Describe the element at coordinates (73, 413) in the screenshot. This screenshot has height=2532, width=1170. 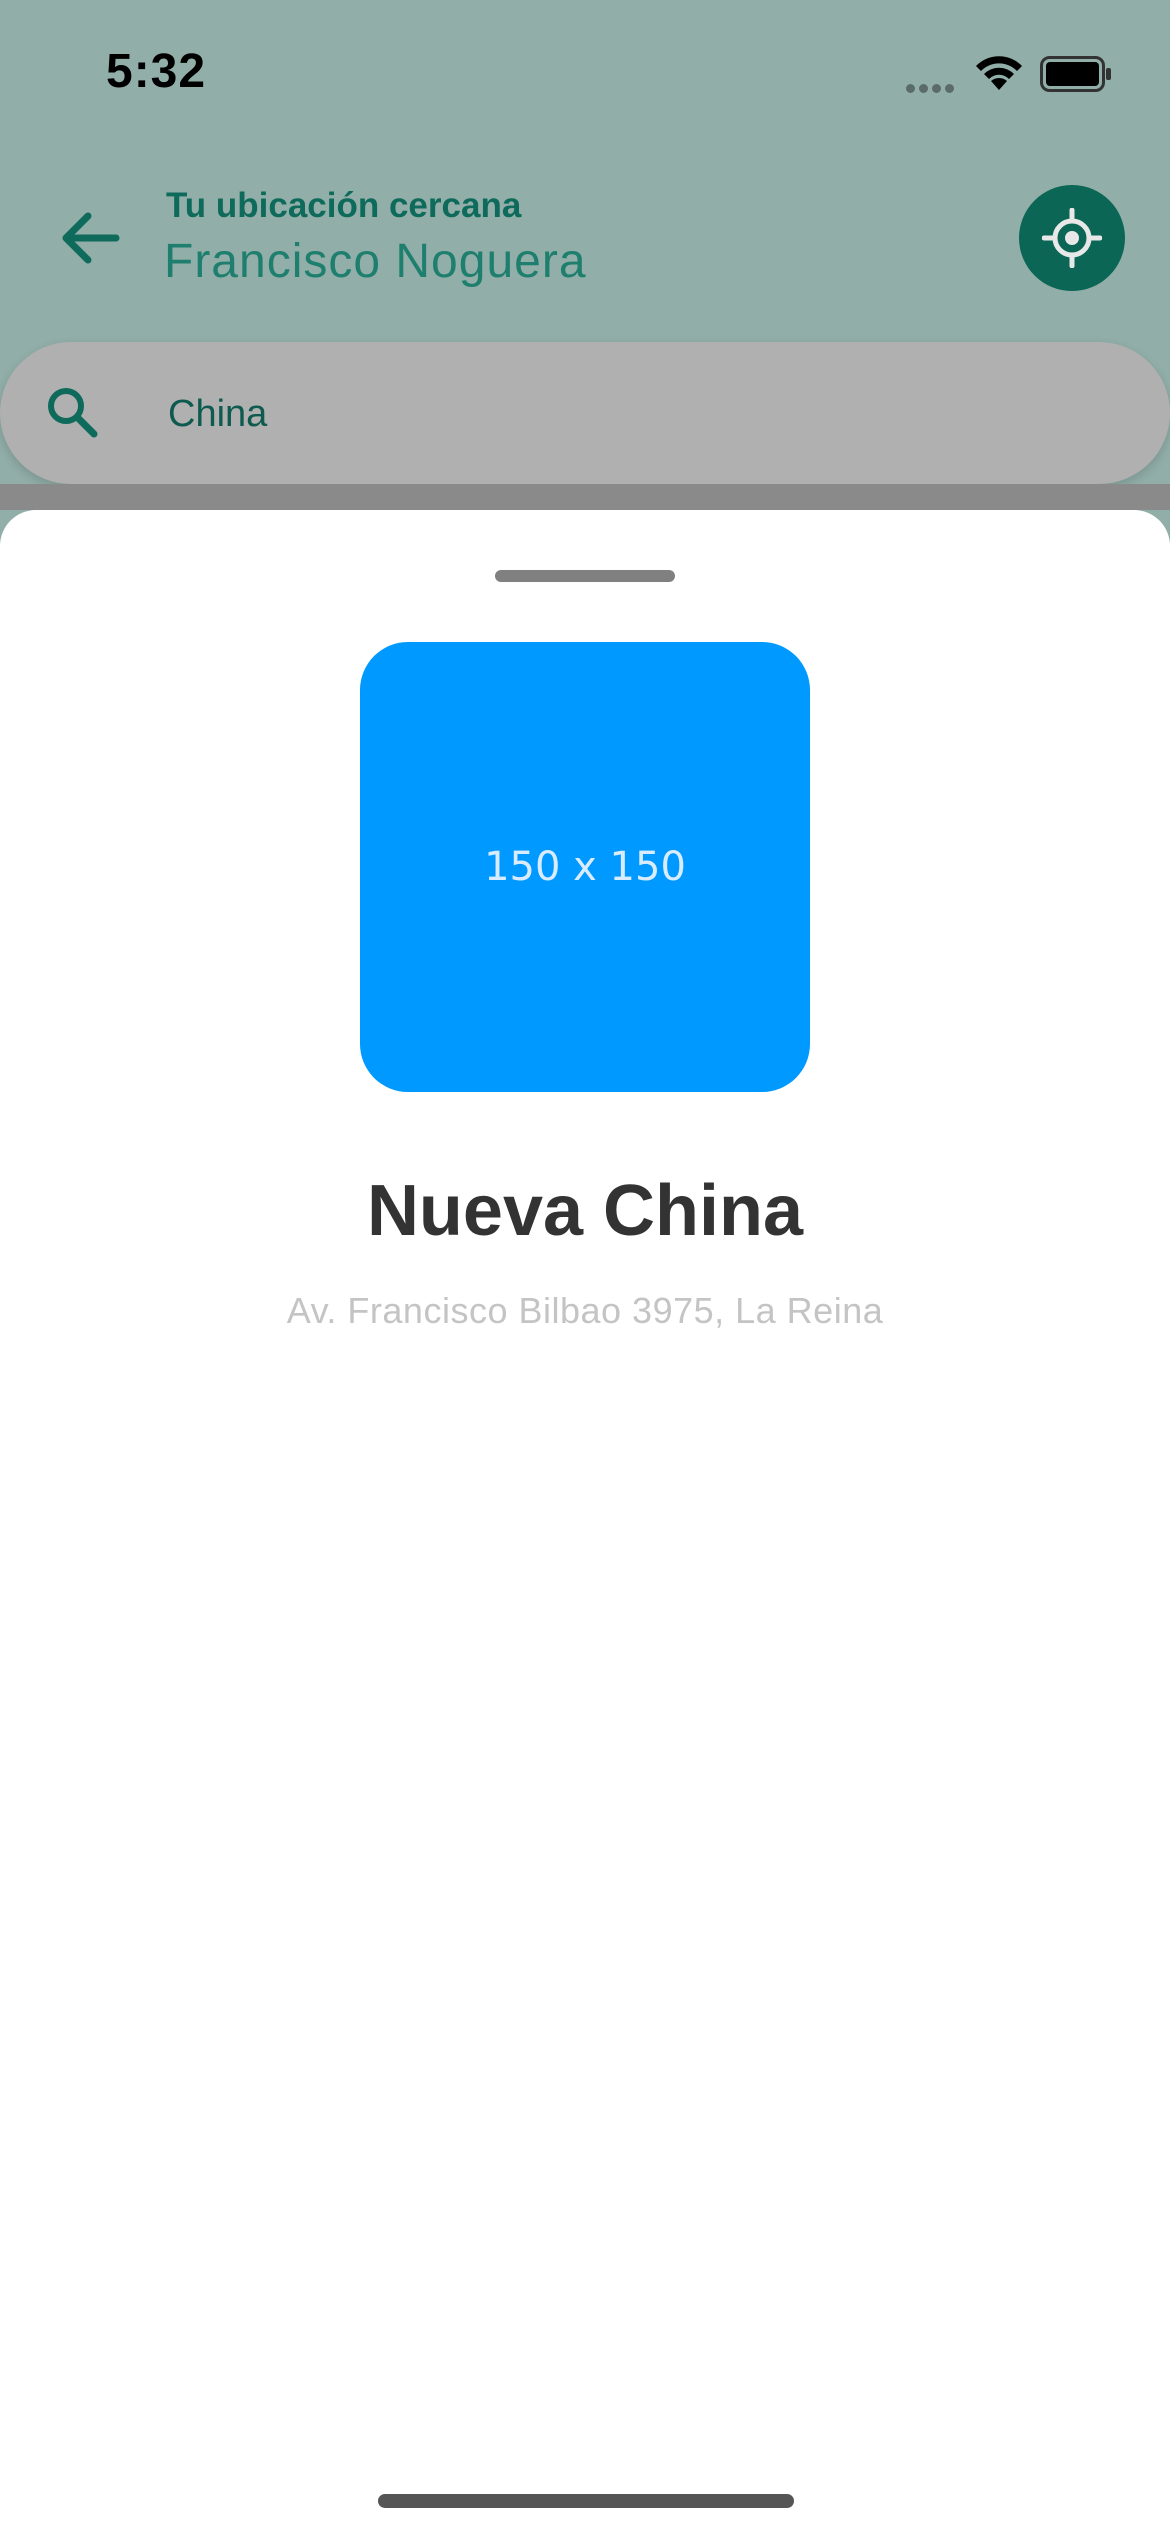
I see `search-icon` at that location.